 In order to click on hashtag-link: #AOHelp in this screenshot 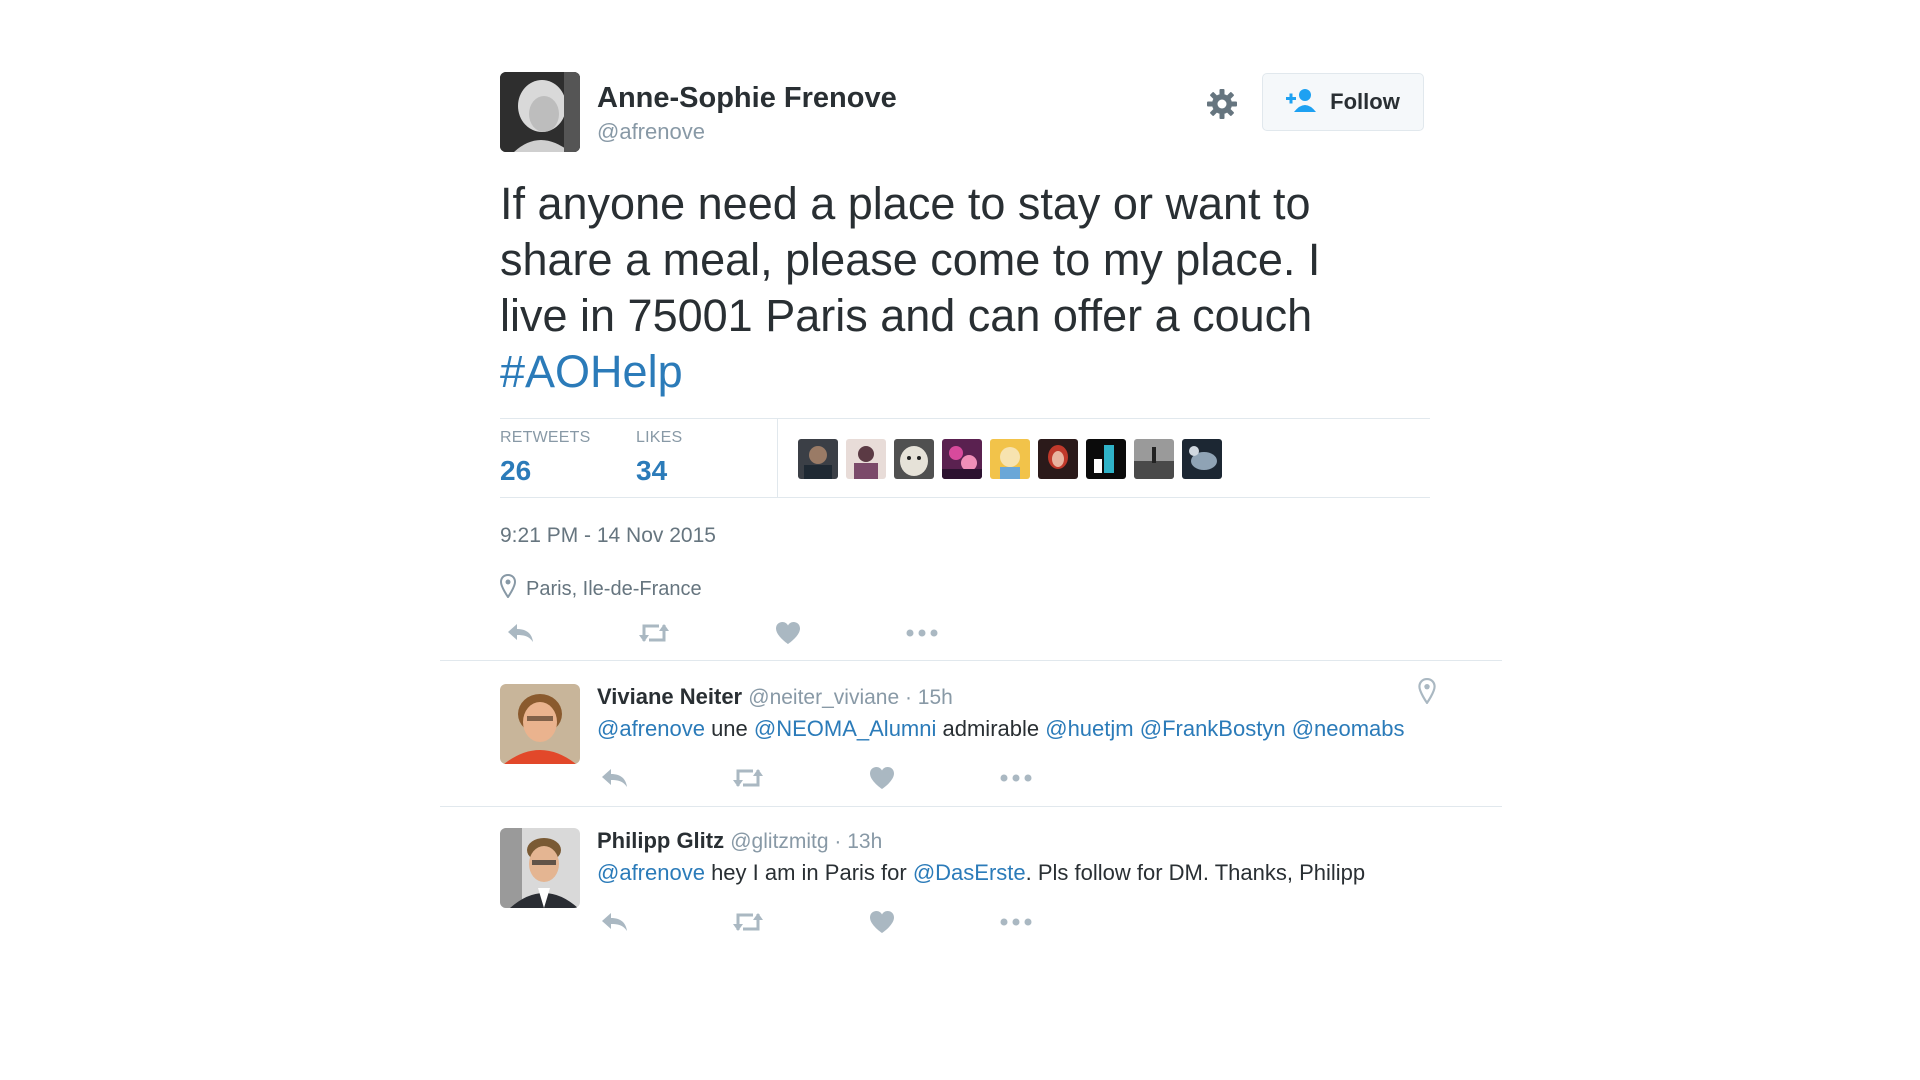, I will do `click(591, 371)`.